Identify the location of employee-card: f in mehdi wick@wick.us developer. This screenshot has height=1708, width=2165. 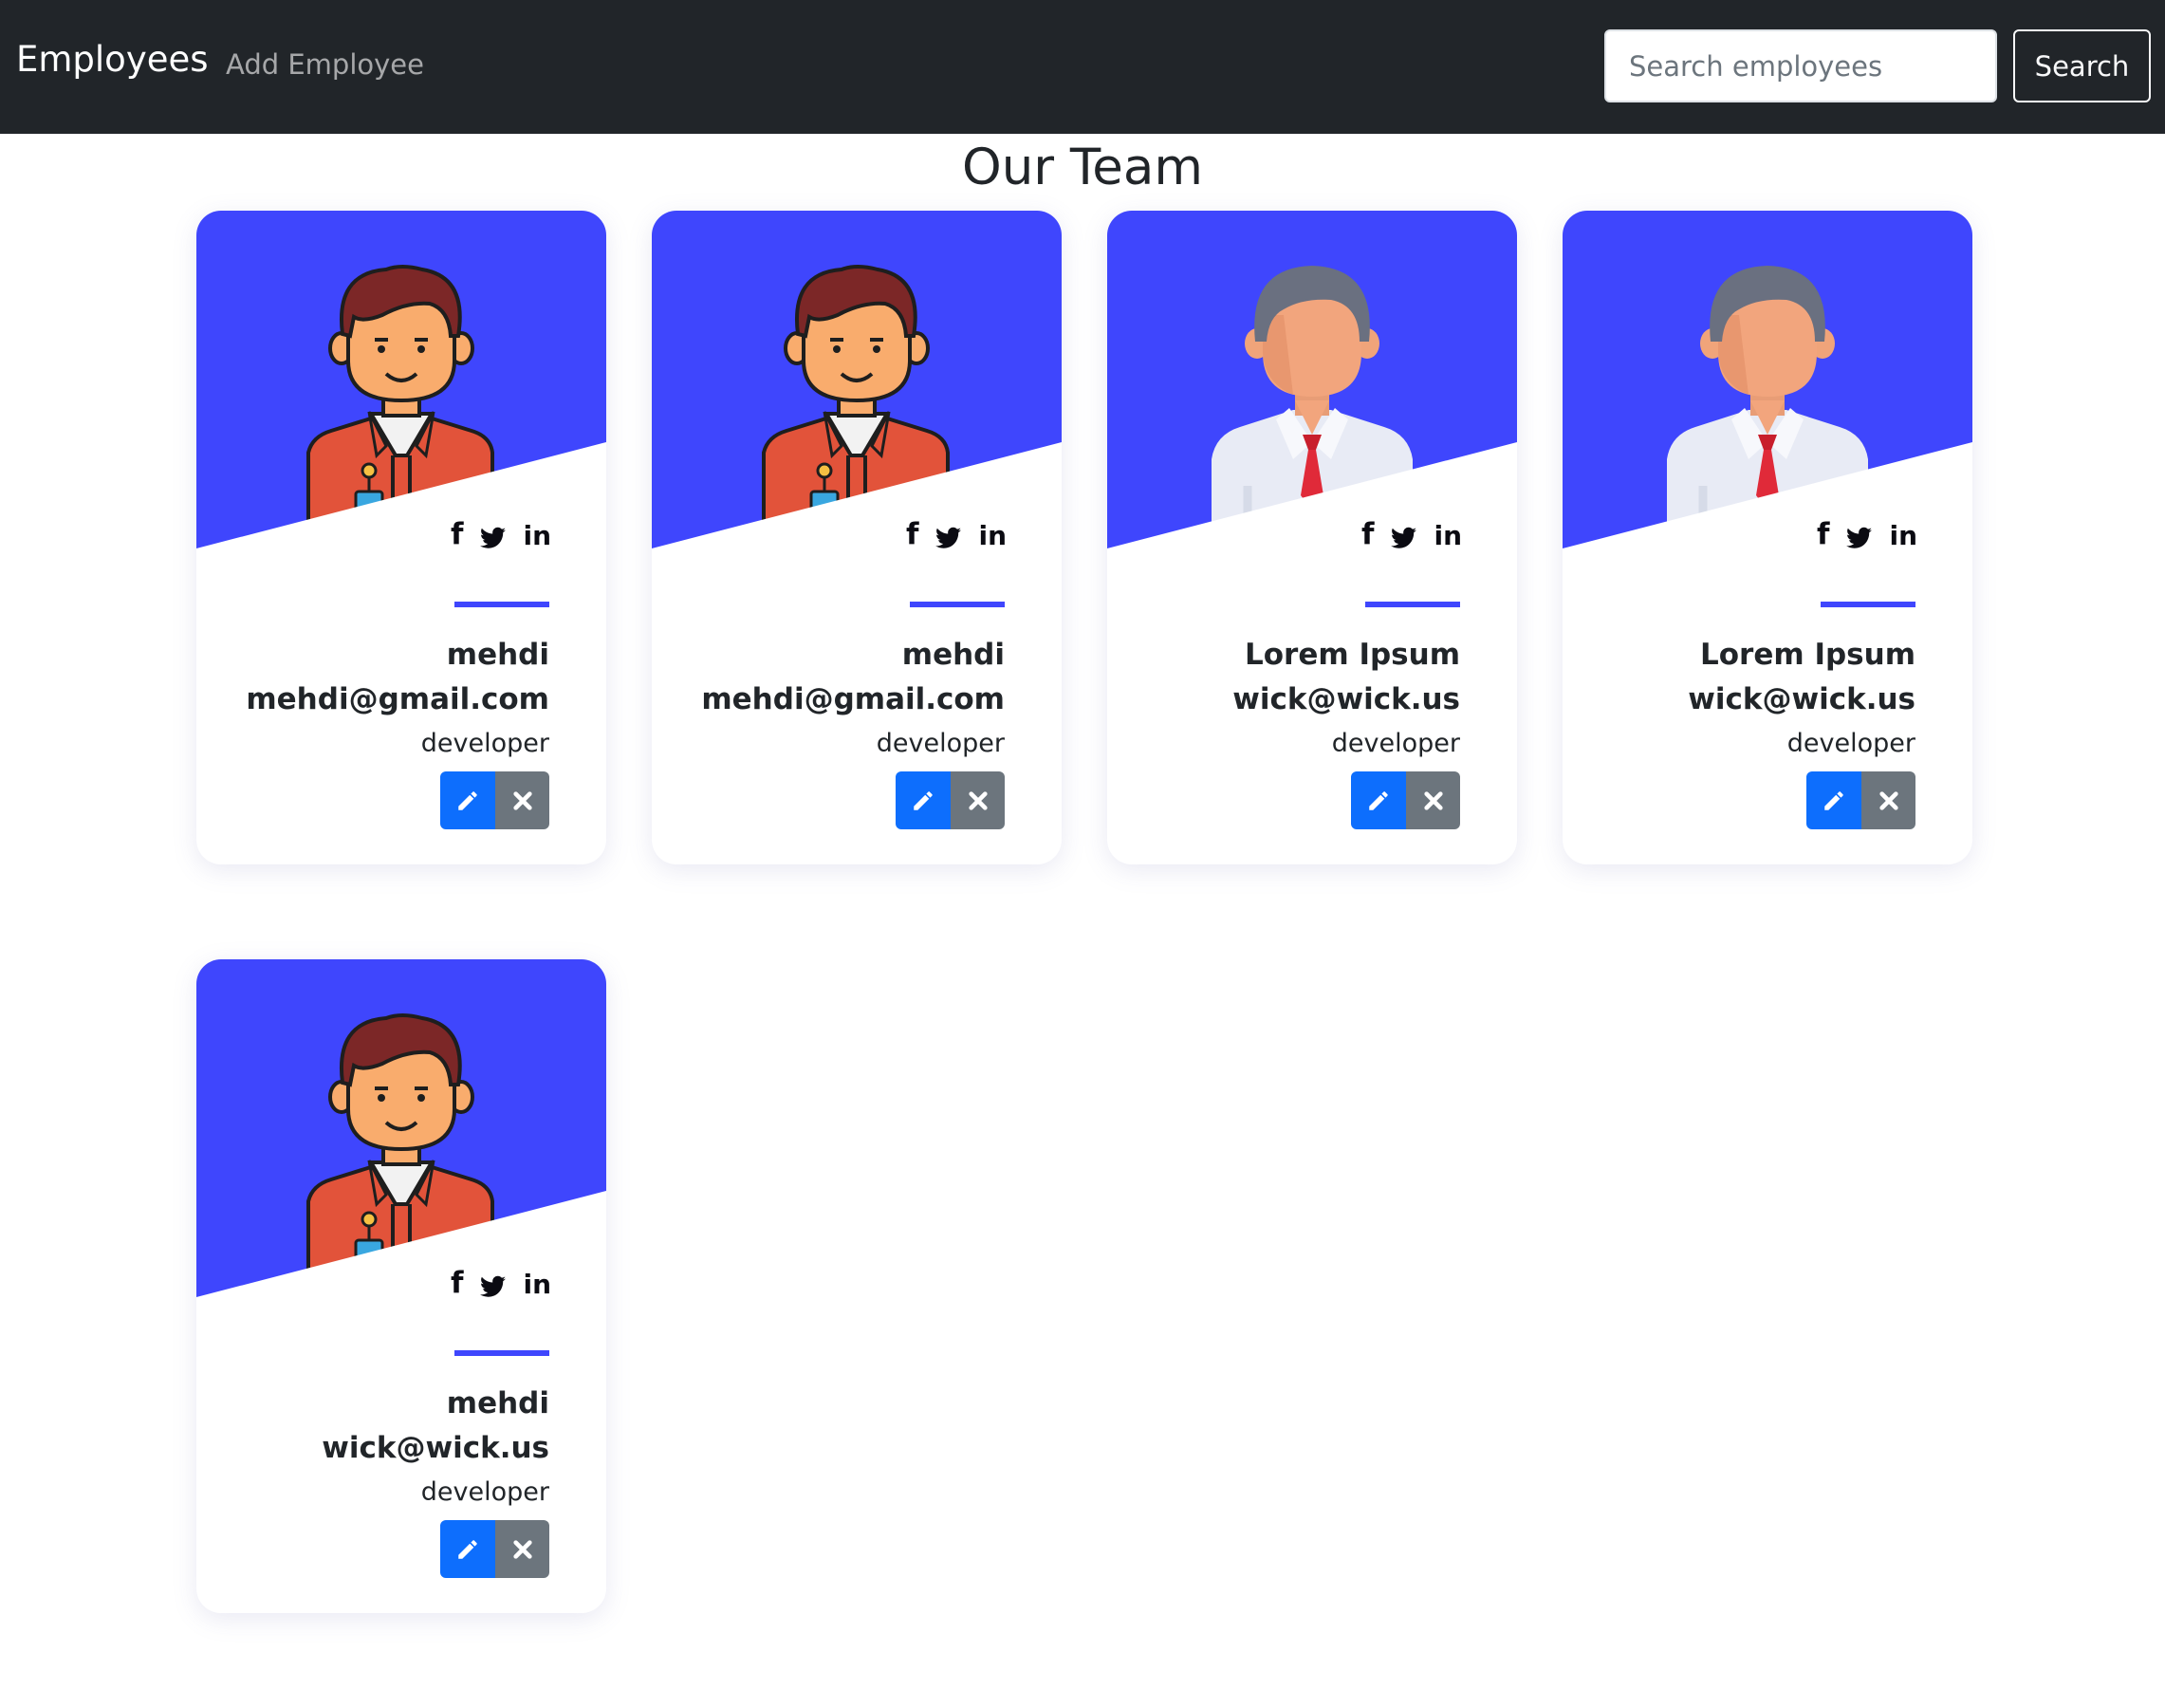
(401, 1286).